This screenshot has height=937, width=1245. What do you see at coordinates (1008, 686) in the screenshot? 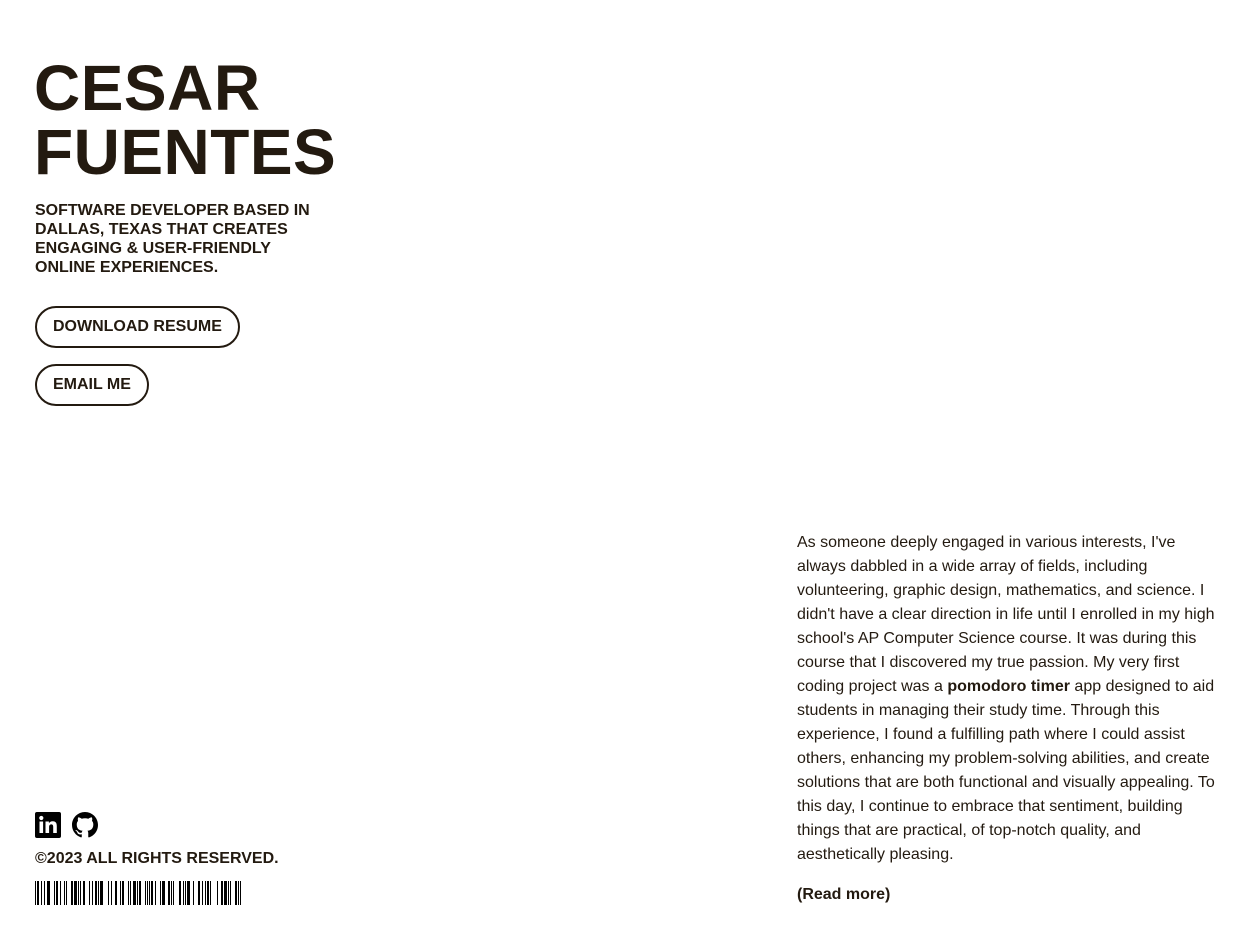
I see `about-highlight: pomodoro timer` at bounding box center [1008, 686].